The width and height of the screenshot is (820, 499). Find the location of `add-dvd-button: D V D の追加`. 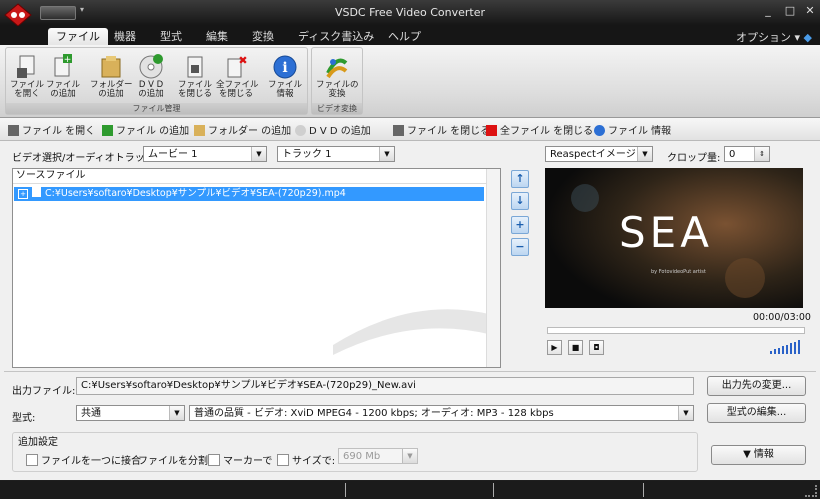

add-dvd-button: D V D の追加 is located at coordinates (151, 79).